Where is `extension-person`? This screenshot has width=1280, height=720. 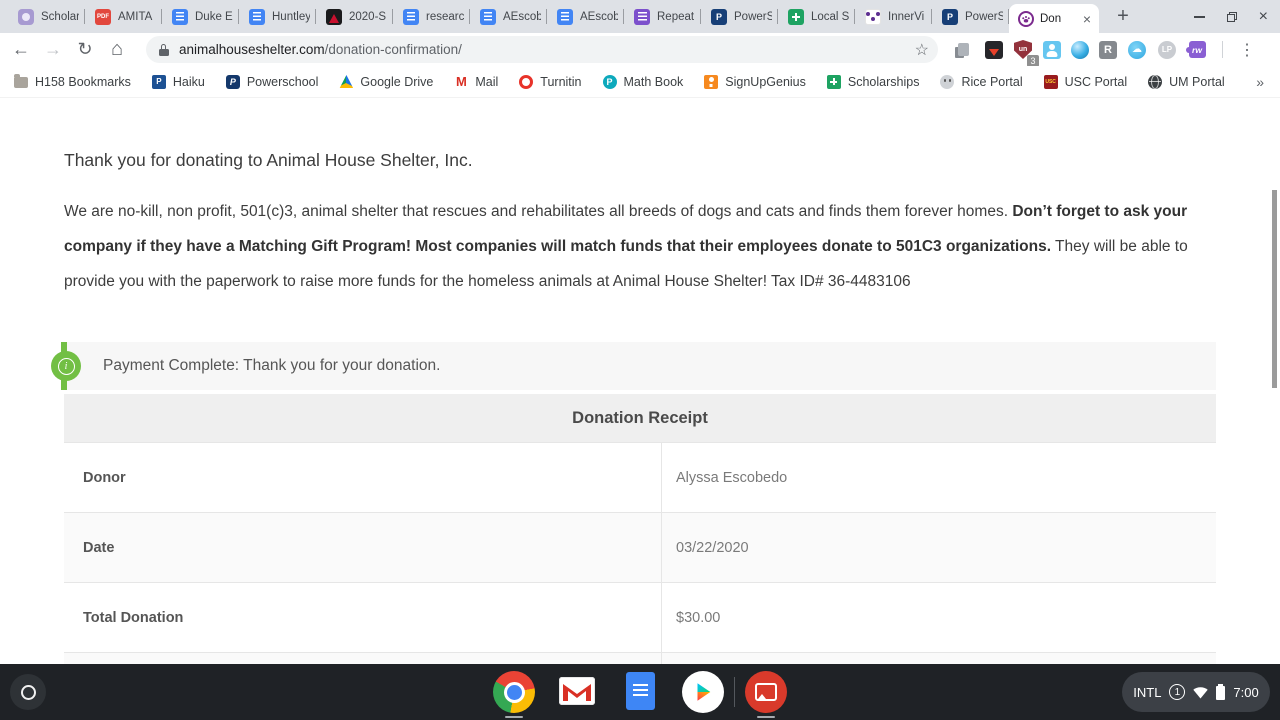 extension-person is located at coordinates (1052, 49).